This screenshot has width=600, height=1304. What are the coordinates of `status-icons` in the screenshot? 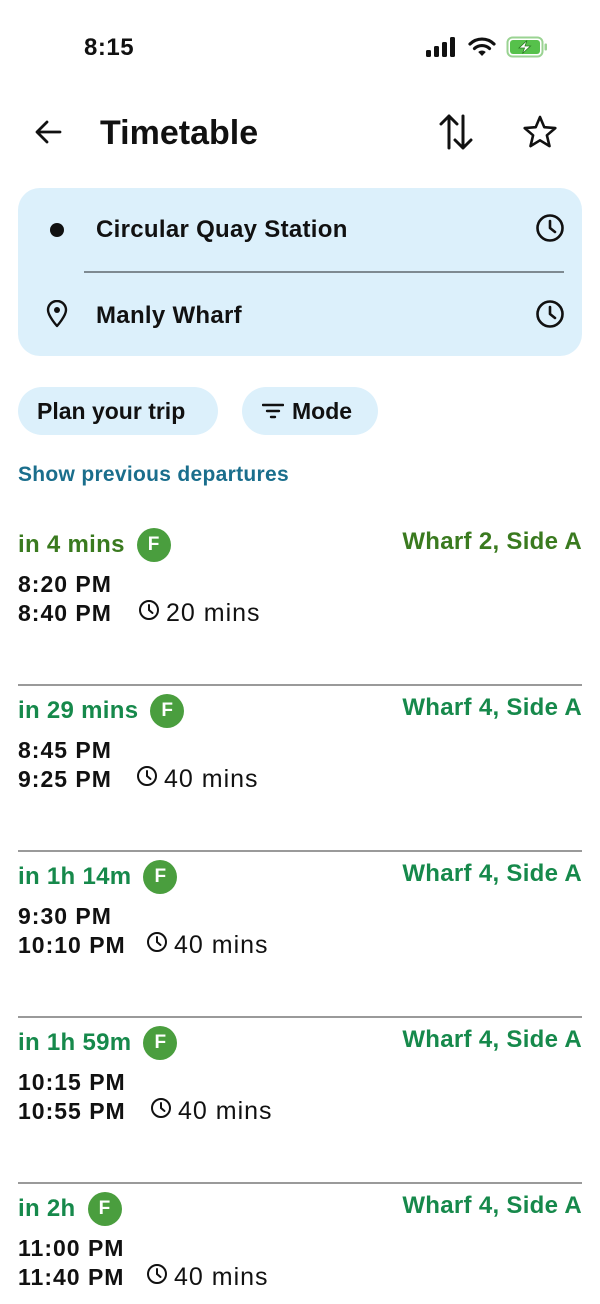 It's located at (487, 49).